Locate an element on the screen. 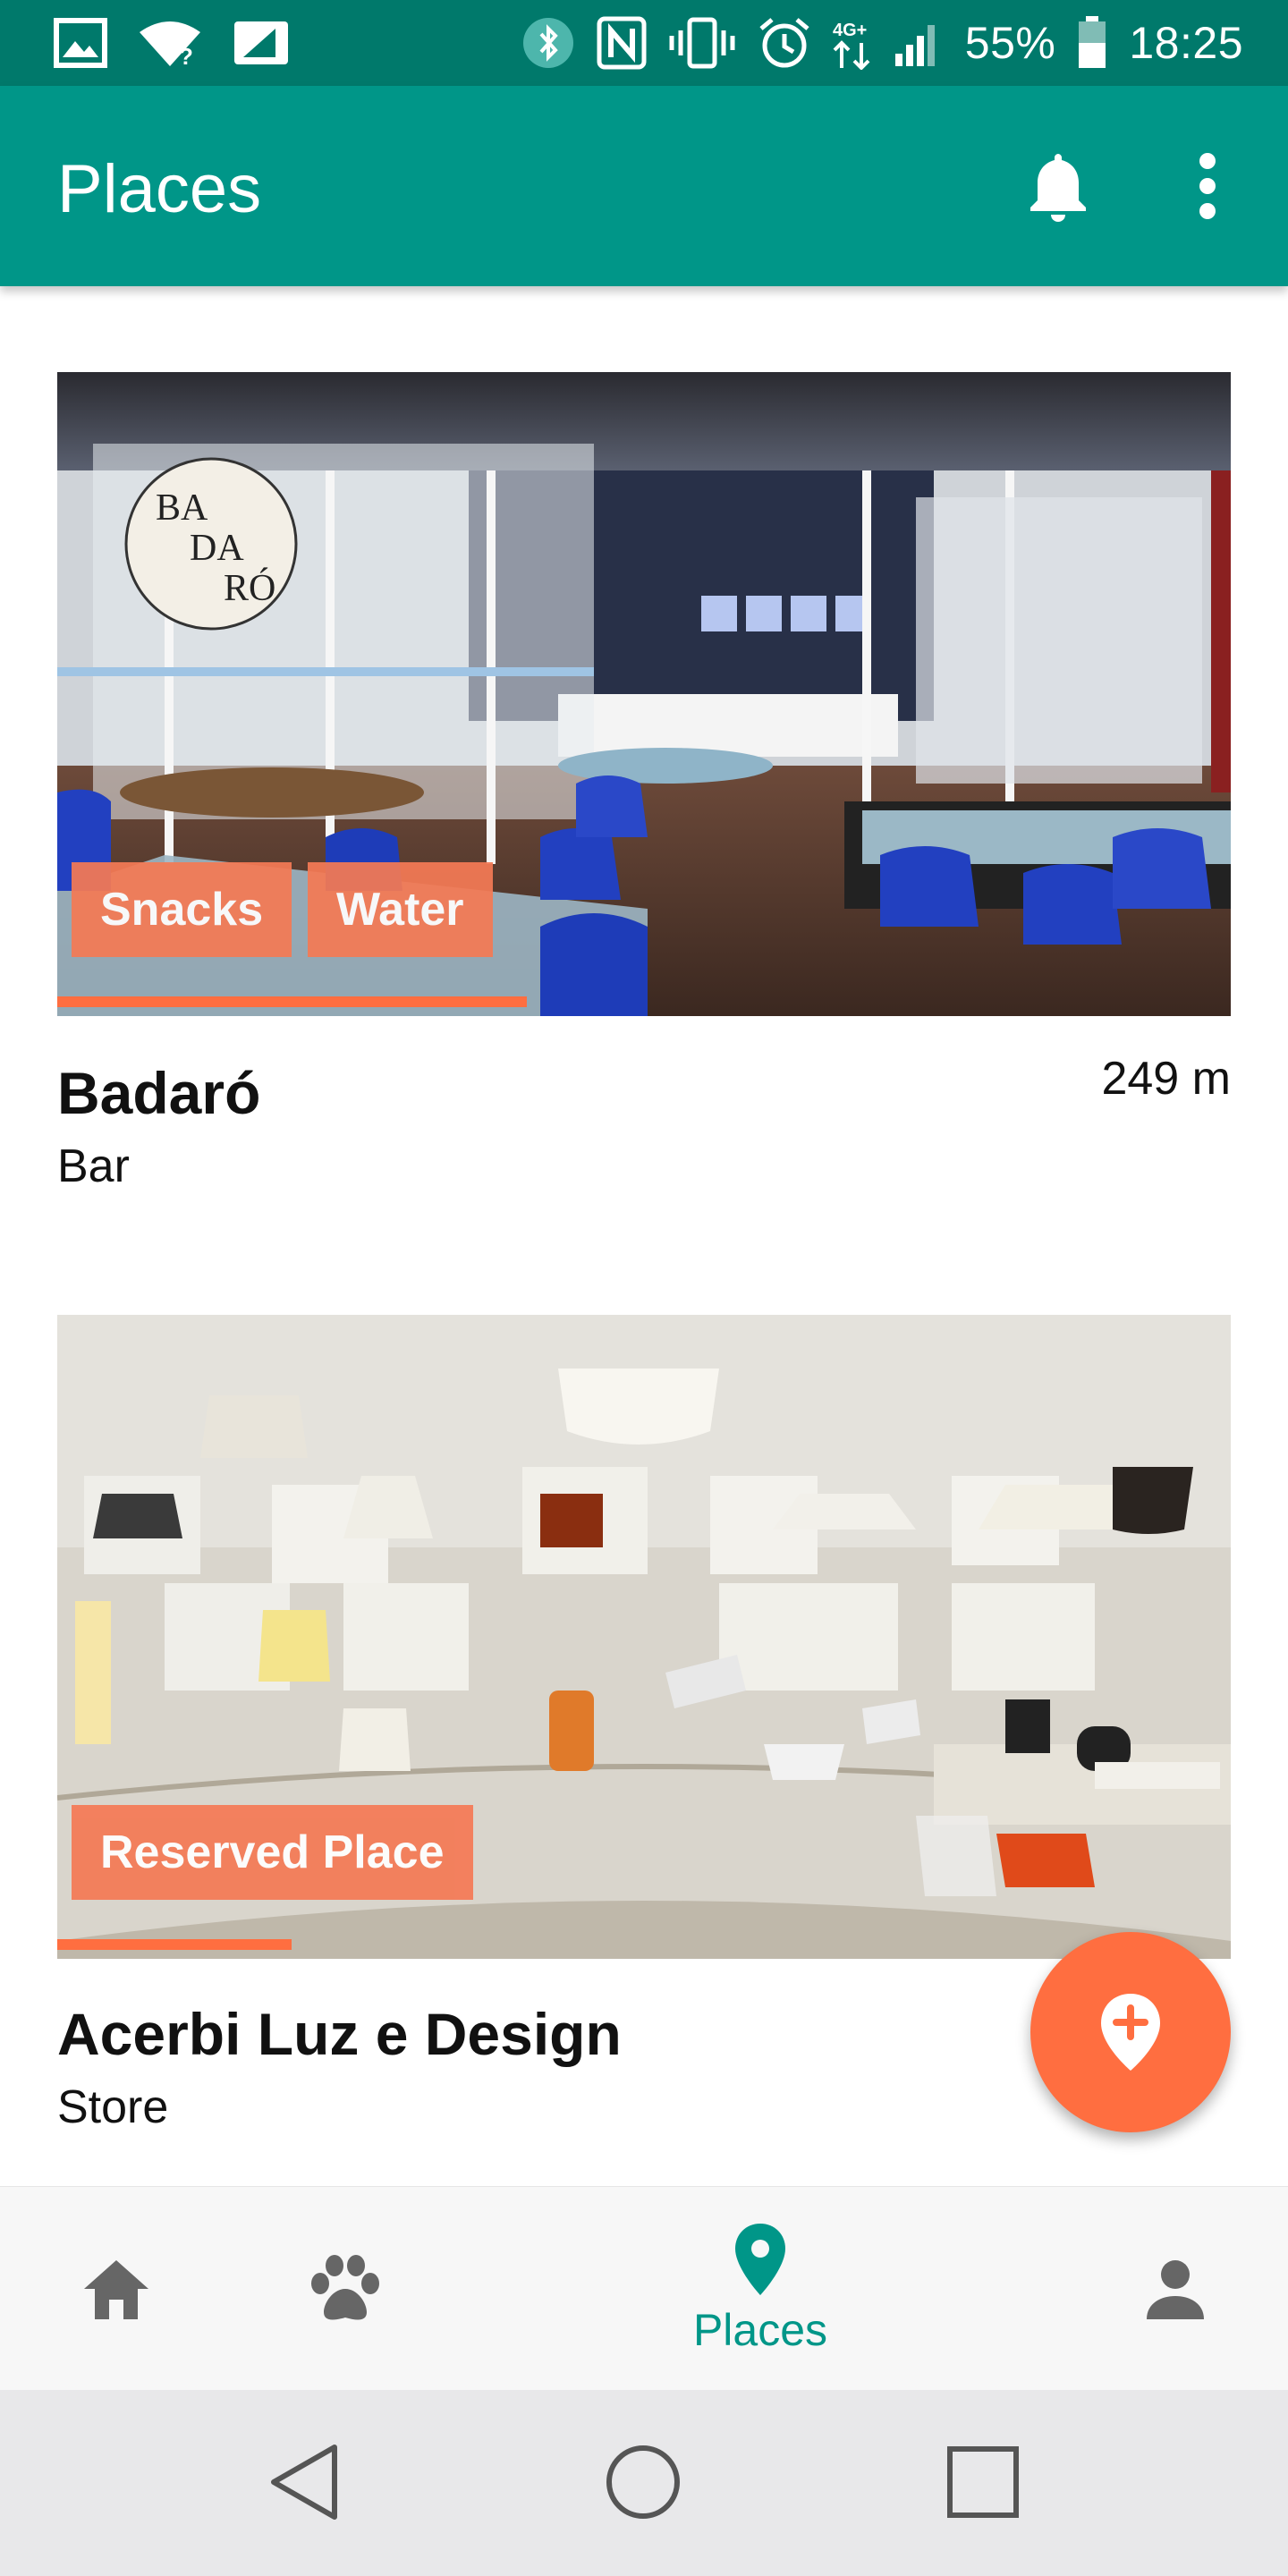  home-circle-icon is located at coordinates (643, 2482).